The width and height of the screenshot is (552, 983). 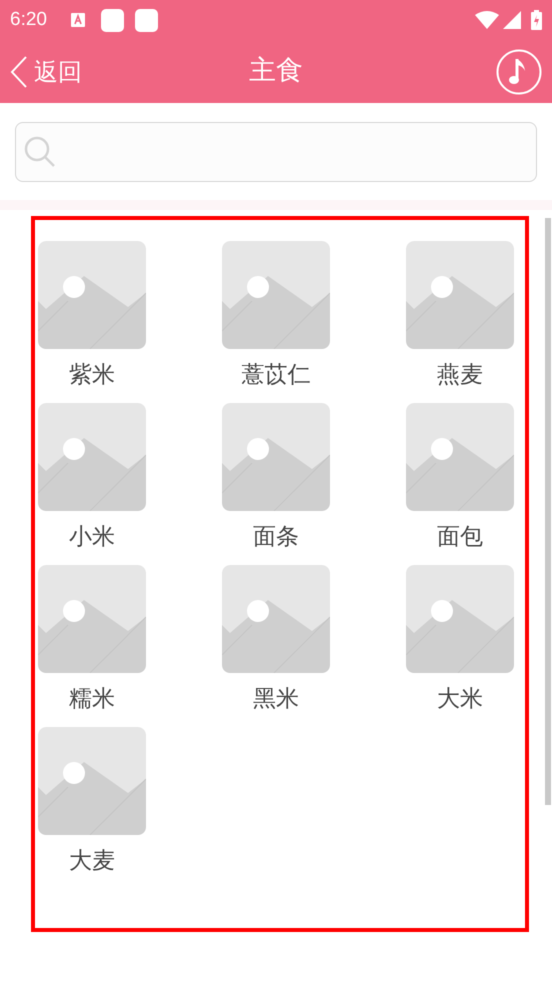 I want to click on wifi-icon, so click(x=487, y=20).